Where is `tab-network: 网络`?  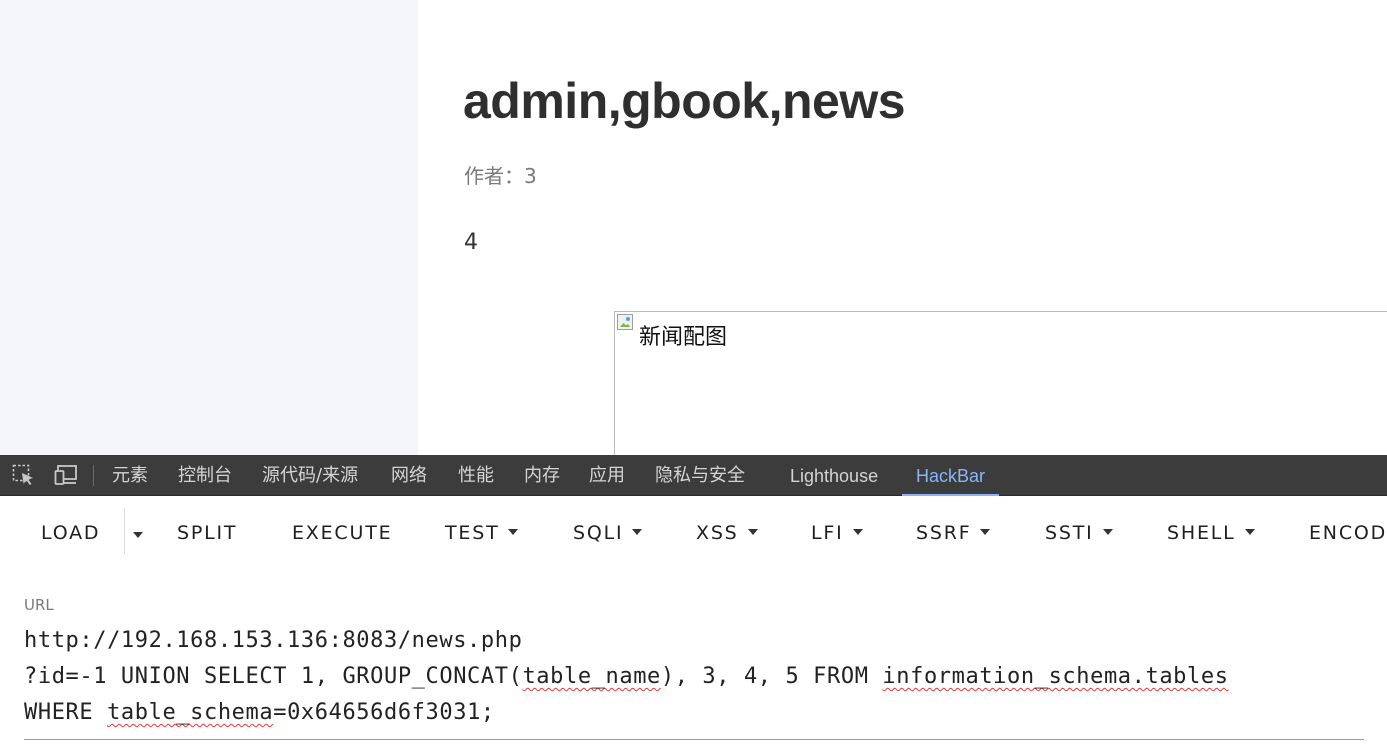 tab-network: 网络 is located at coordinates (409, 475).